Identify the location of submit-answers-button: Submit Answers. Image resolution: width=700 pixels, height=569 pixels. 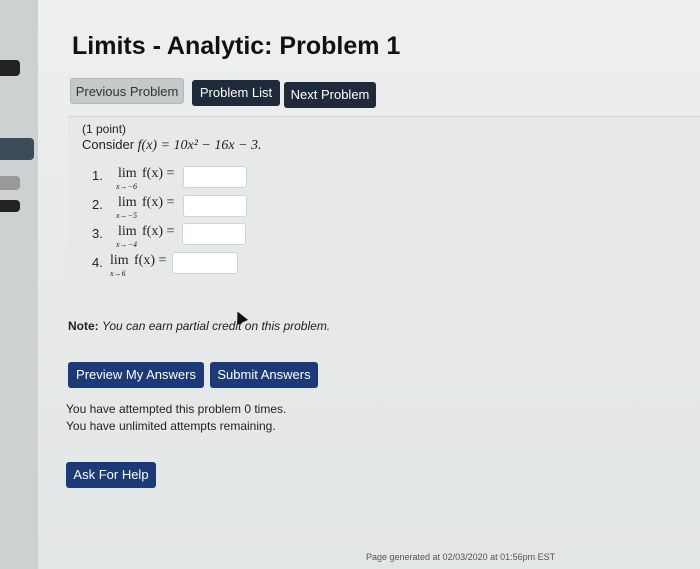
(264, 375).